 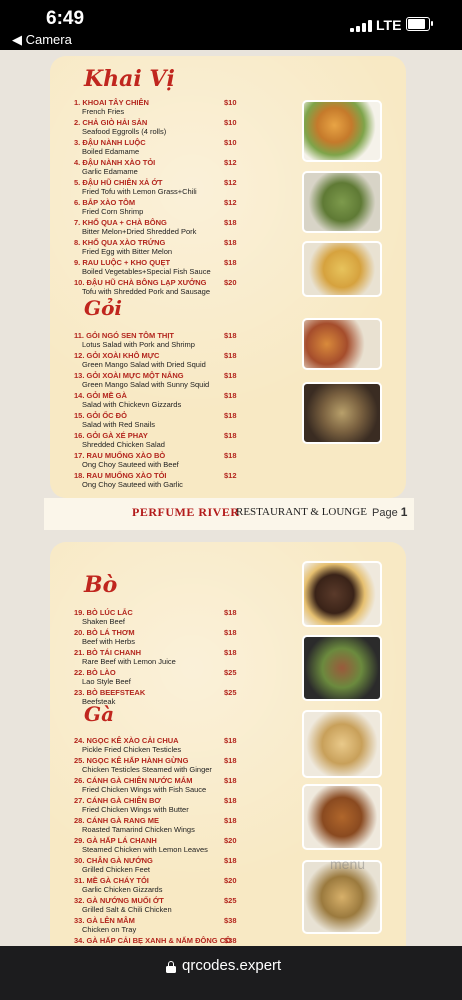 I want to click on food-photo-edamame, so click(x=342, y=202).